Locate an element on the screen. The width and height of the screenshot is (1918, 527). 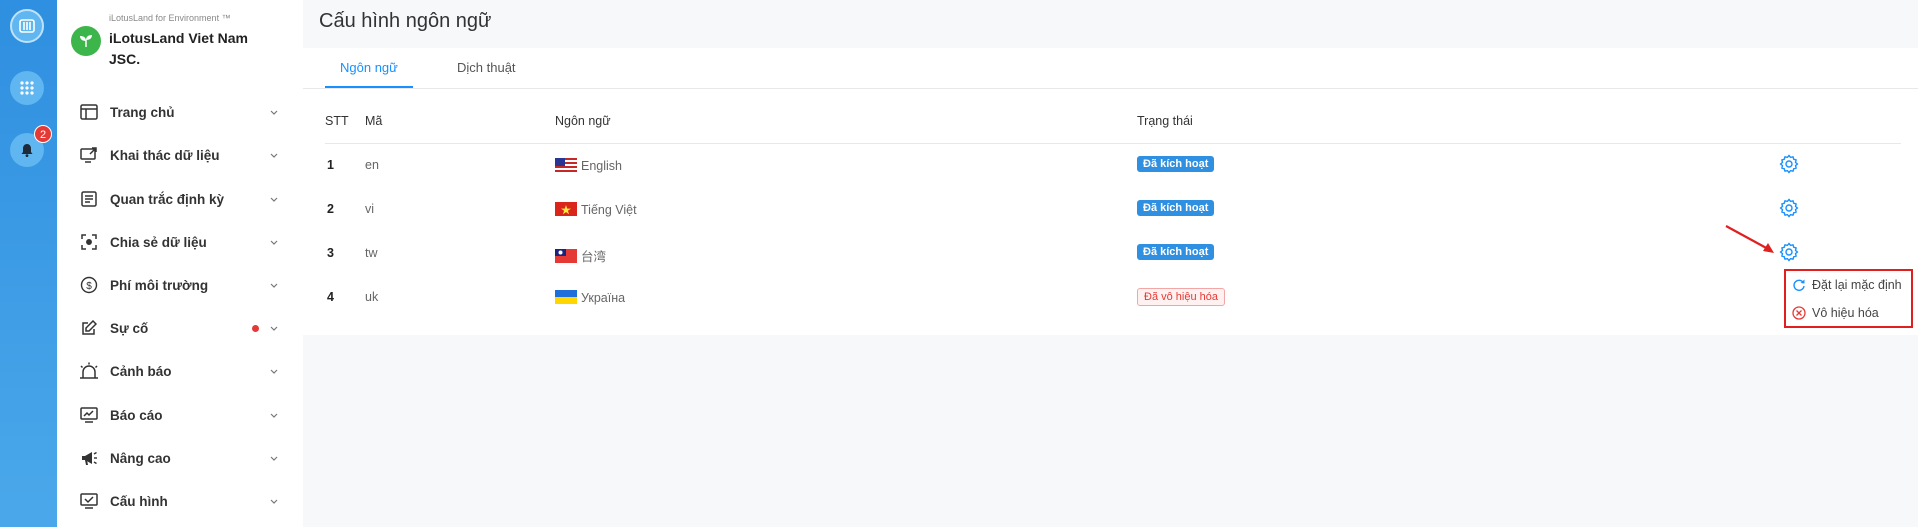
monitor-settings-icon is located at coordinates (89, 501).